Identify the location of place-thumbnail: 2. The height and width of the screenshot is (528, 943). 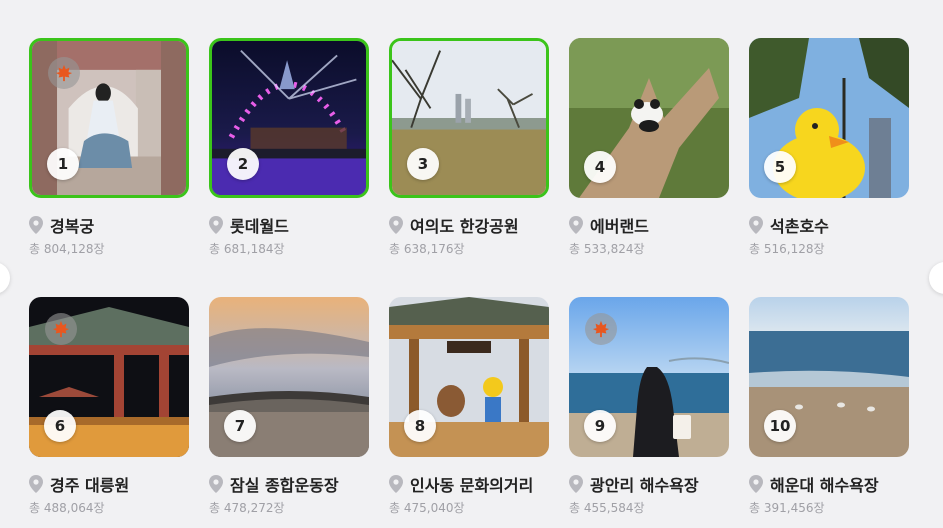
(289, 118).